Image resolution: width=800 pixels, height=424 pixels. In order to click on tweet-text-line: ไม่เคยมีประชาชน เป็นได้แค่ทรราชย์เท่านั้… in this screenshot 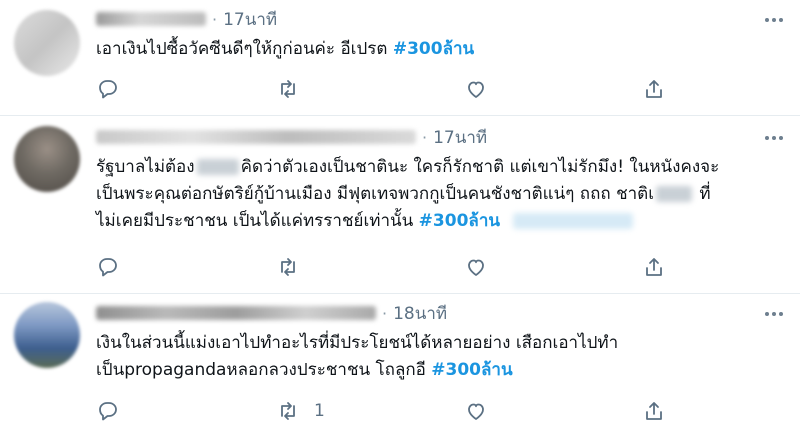, I will do `click(438, 221)`.